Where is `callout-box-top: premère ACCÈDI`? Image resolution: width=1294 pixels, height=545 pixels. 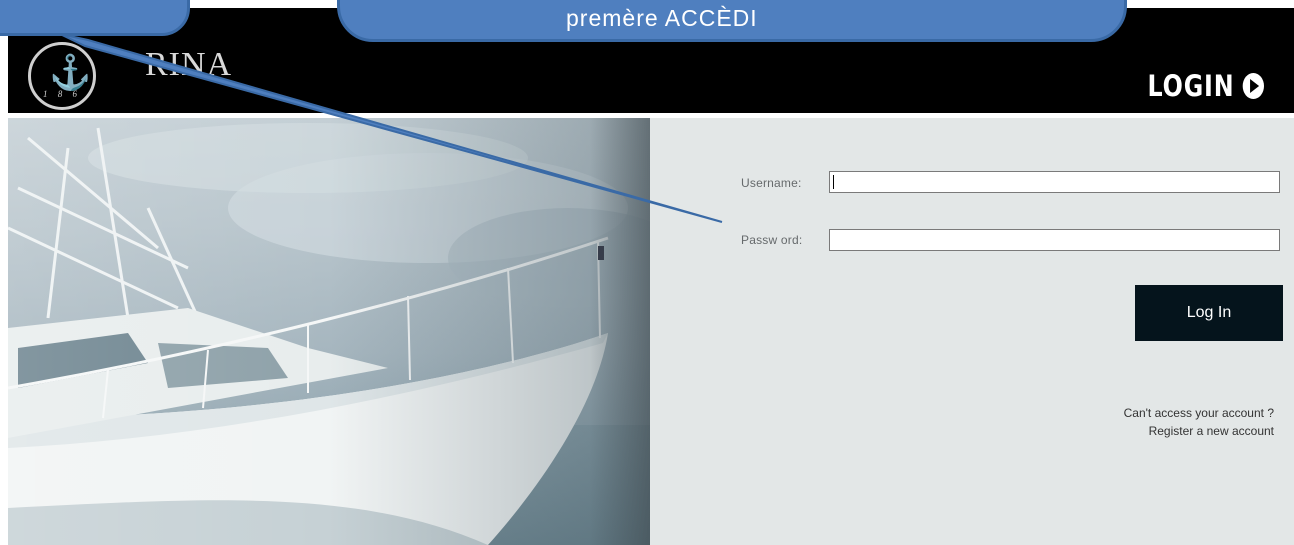
callout-box-top: premère ACCÈDI is located at coordinates (732, 21).